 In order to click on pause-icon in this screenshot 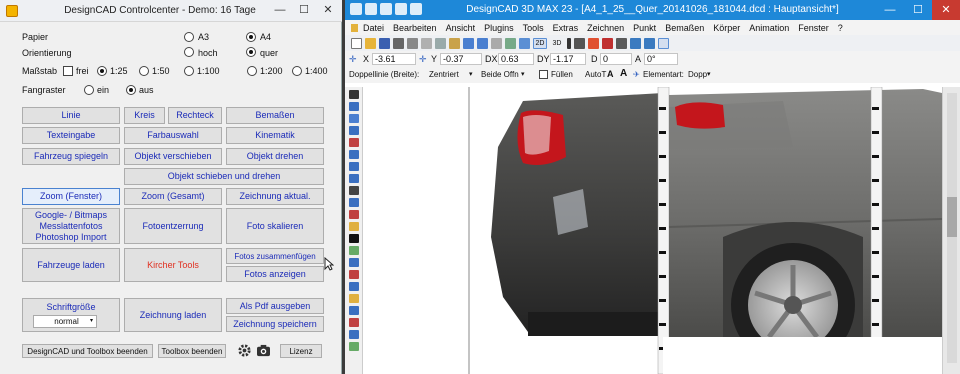, I will do `click(569, 43)`.